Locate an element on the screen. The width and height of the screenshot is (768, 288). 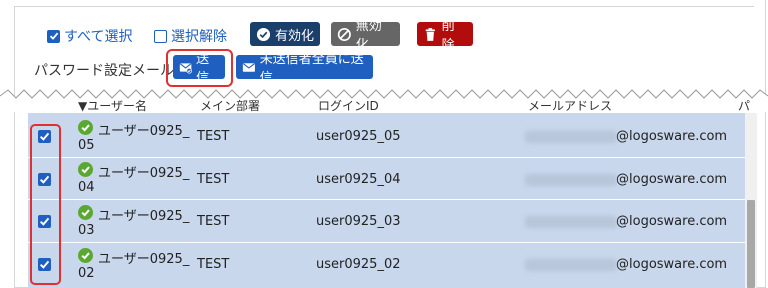
delete-label: 削除 is located at coordinates (448, 36).